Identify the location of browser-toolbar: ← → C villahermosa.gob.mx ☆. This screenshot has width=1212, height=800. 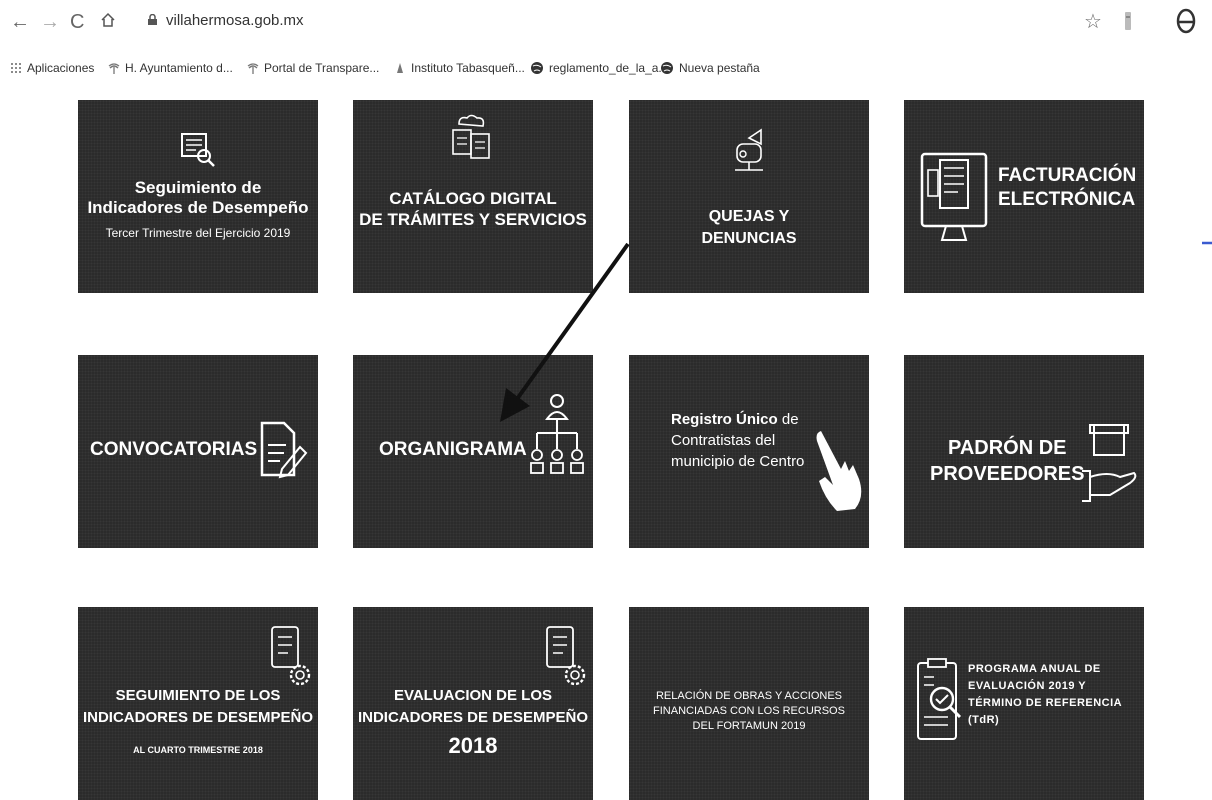
(606, 25).